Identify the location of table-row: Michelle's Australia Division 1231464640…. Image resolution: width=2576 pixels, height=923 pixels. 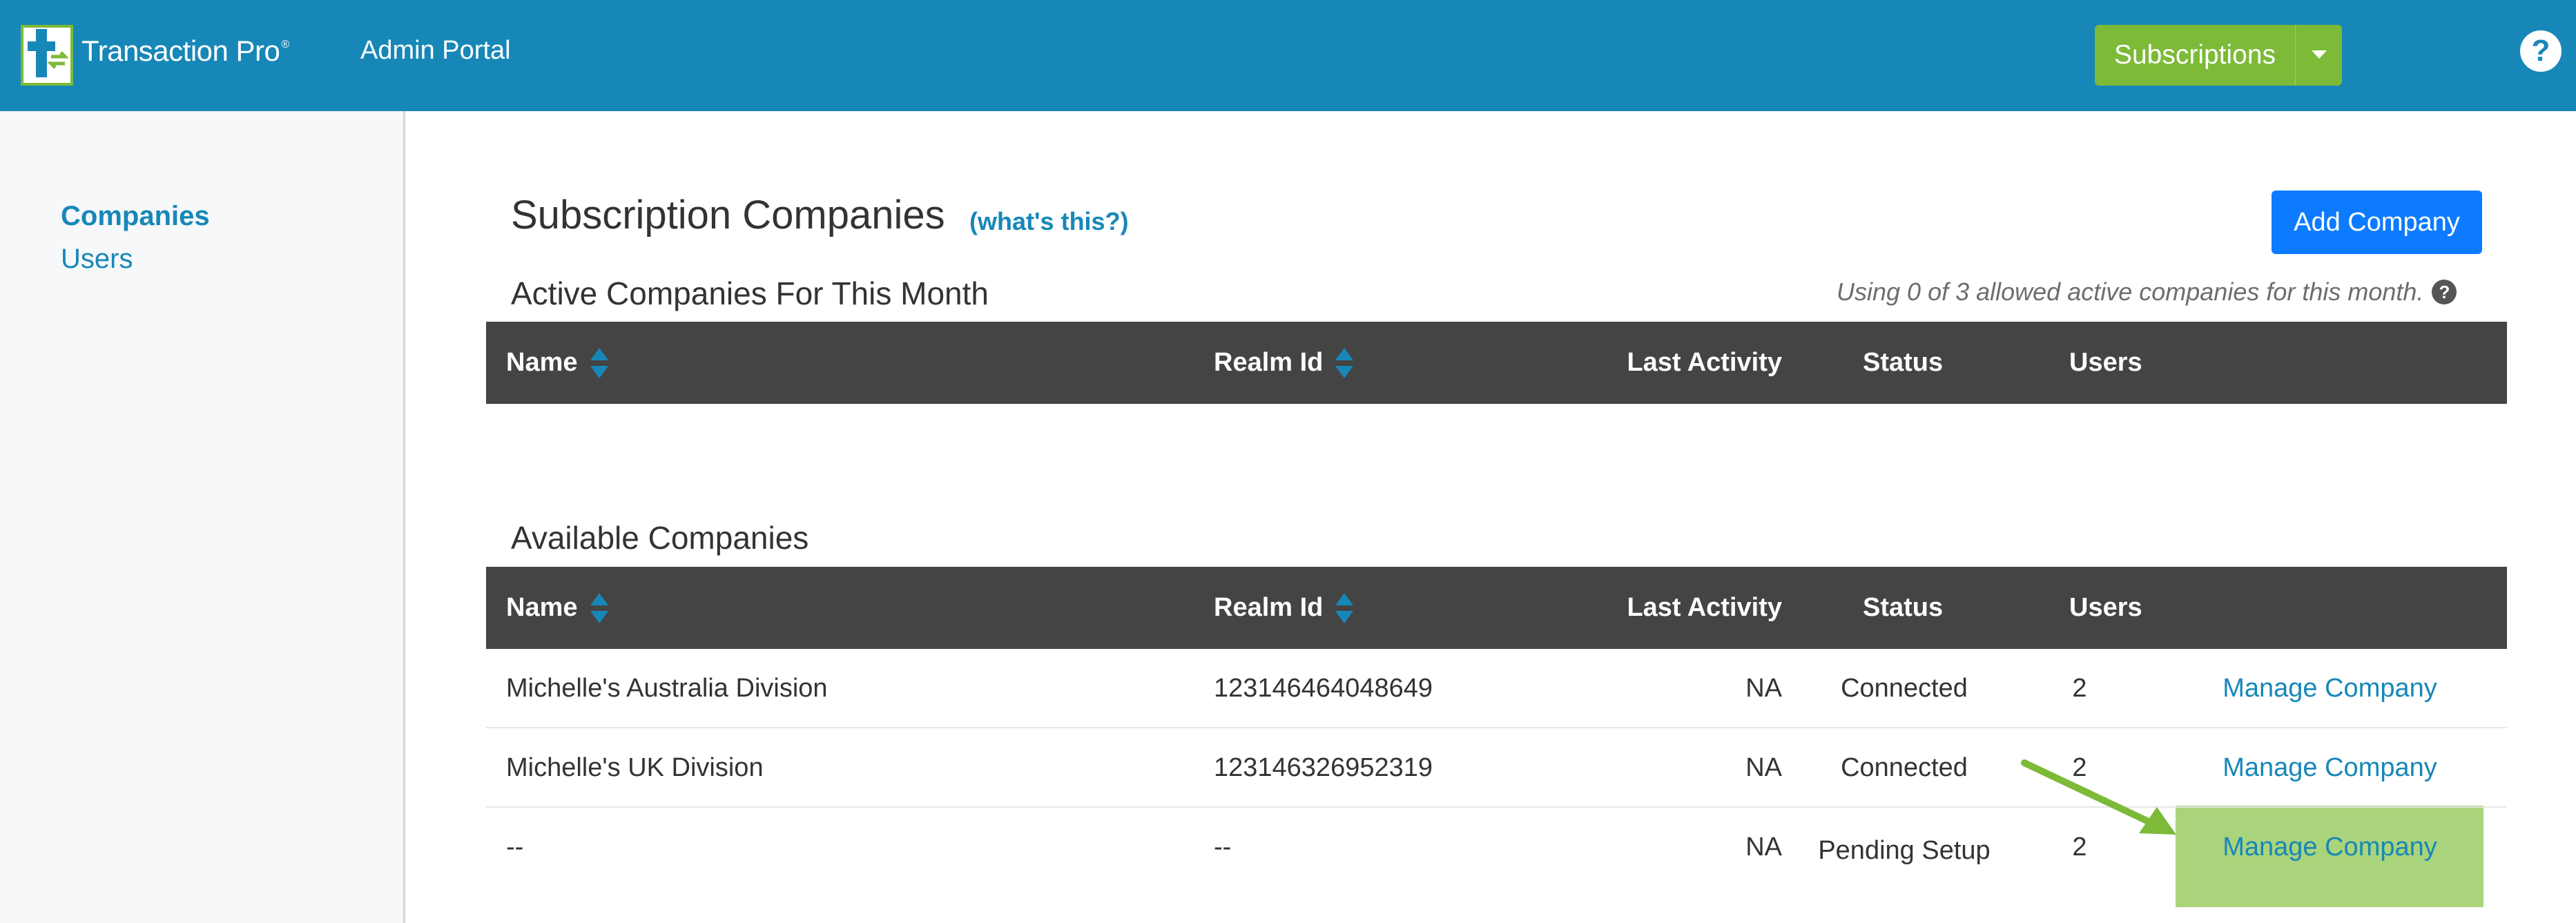
(1496, 688).